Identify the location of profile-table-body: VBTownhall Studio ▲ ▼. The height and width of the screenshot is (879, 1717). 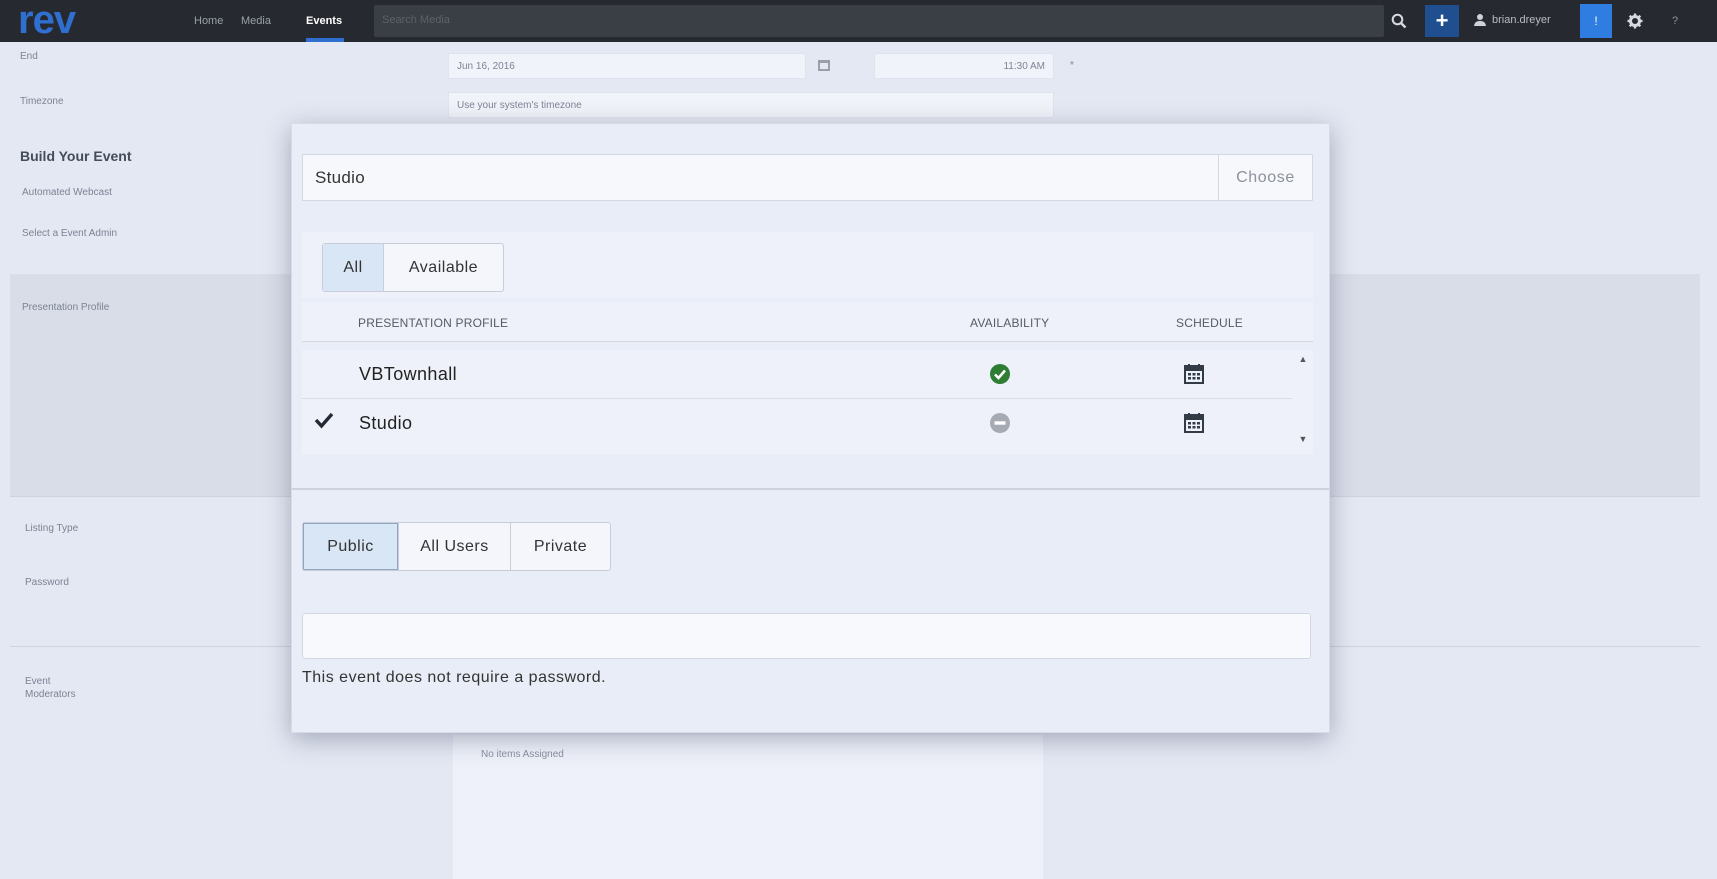
(807, 402).